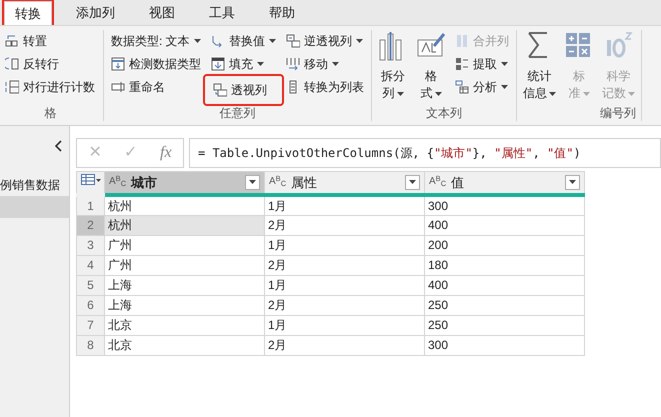 The image size is (661, 417). Describe the element at coordinates (50, 64) in the screenshot. I see `ribbon-button: 反转行` at that location.